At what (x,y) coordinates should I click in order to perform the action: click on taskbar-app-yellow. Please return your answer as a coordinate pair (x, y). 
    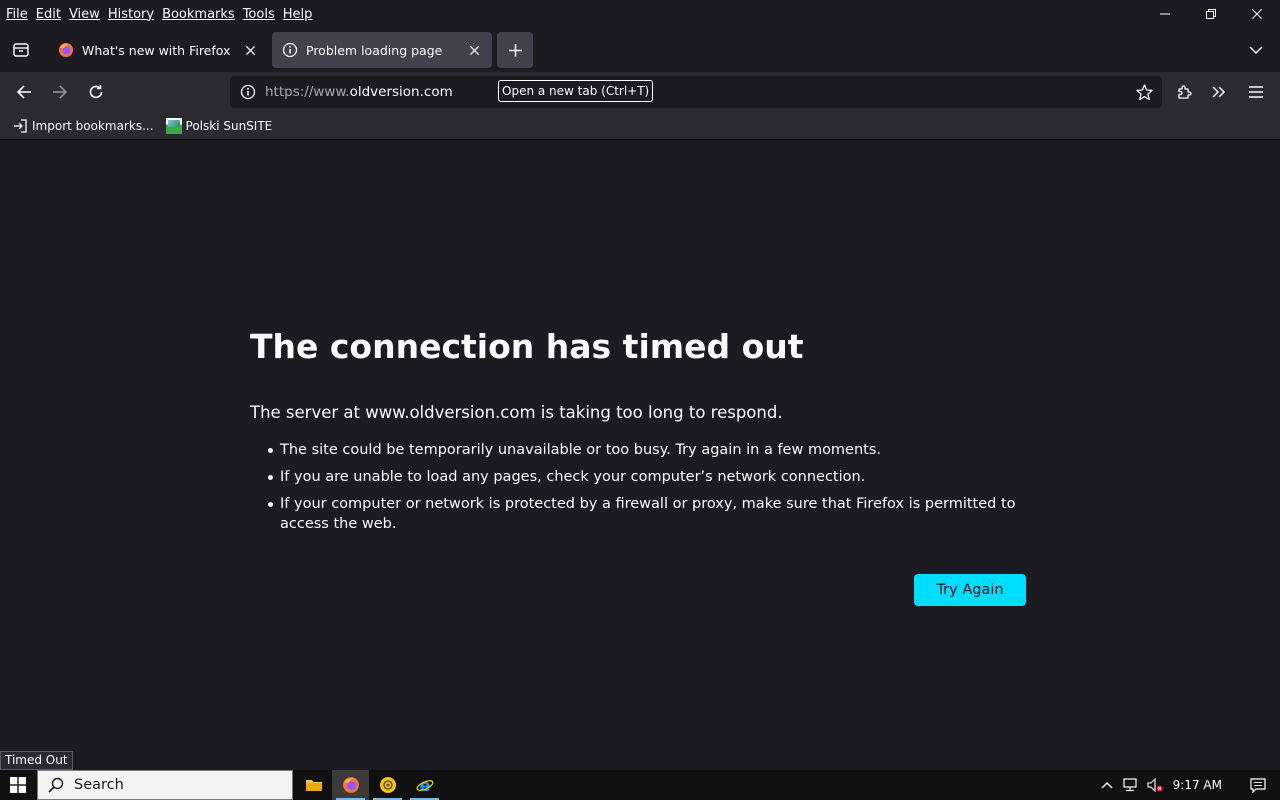
    Looking at the image, I should click on (387, 785).